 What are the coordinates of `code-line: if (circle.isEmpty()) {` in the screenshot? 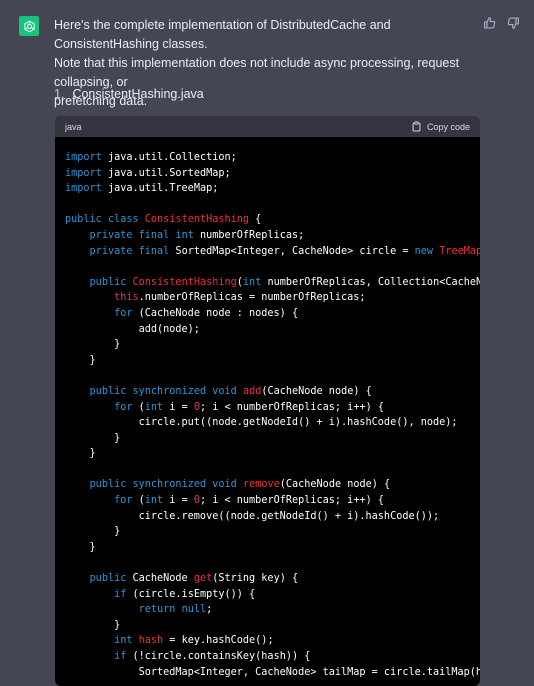 It's located at (185, 594).